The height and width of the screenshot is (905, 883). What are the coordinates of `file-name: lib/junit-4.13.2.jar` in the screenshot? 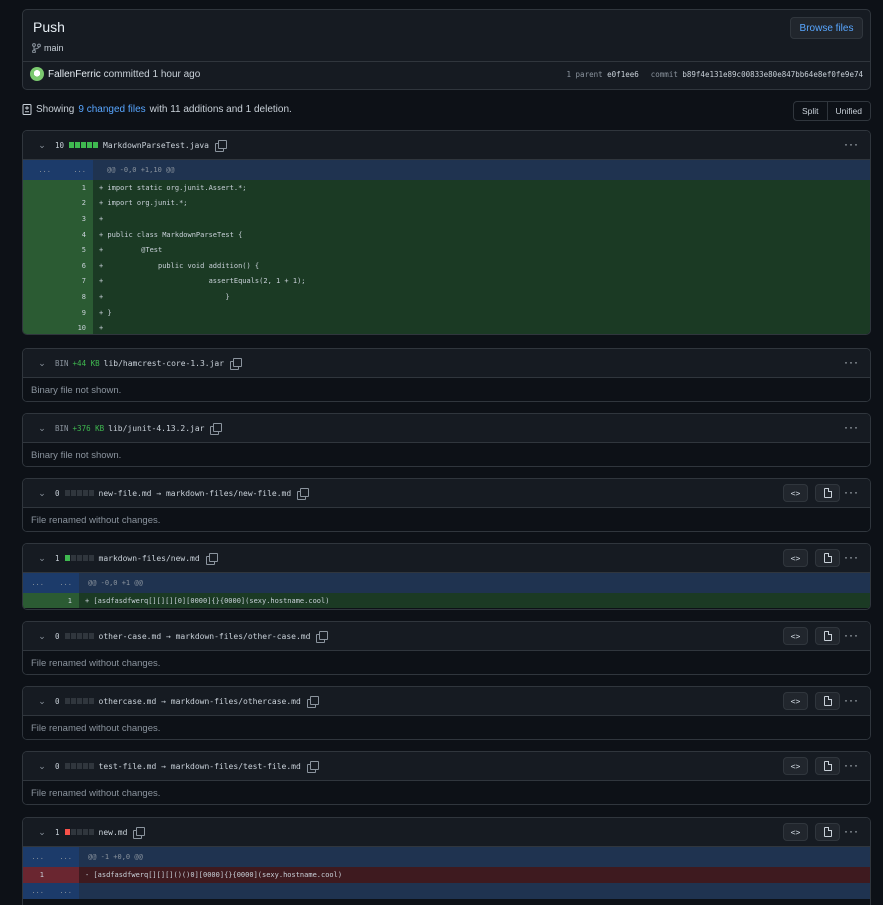 It's located at (156, 428).